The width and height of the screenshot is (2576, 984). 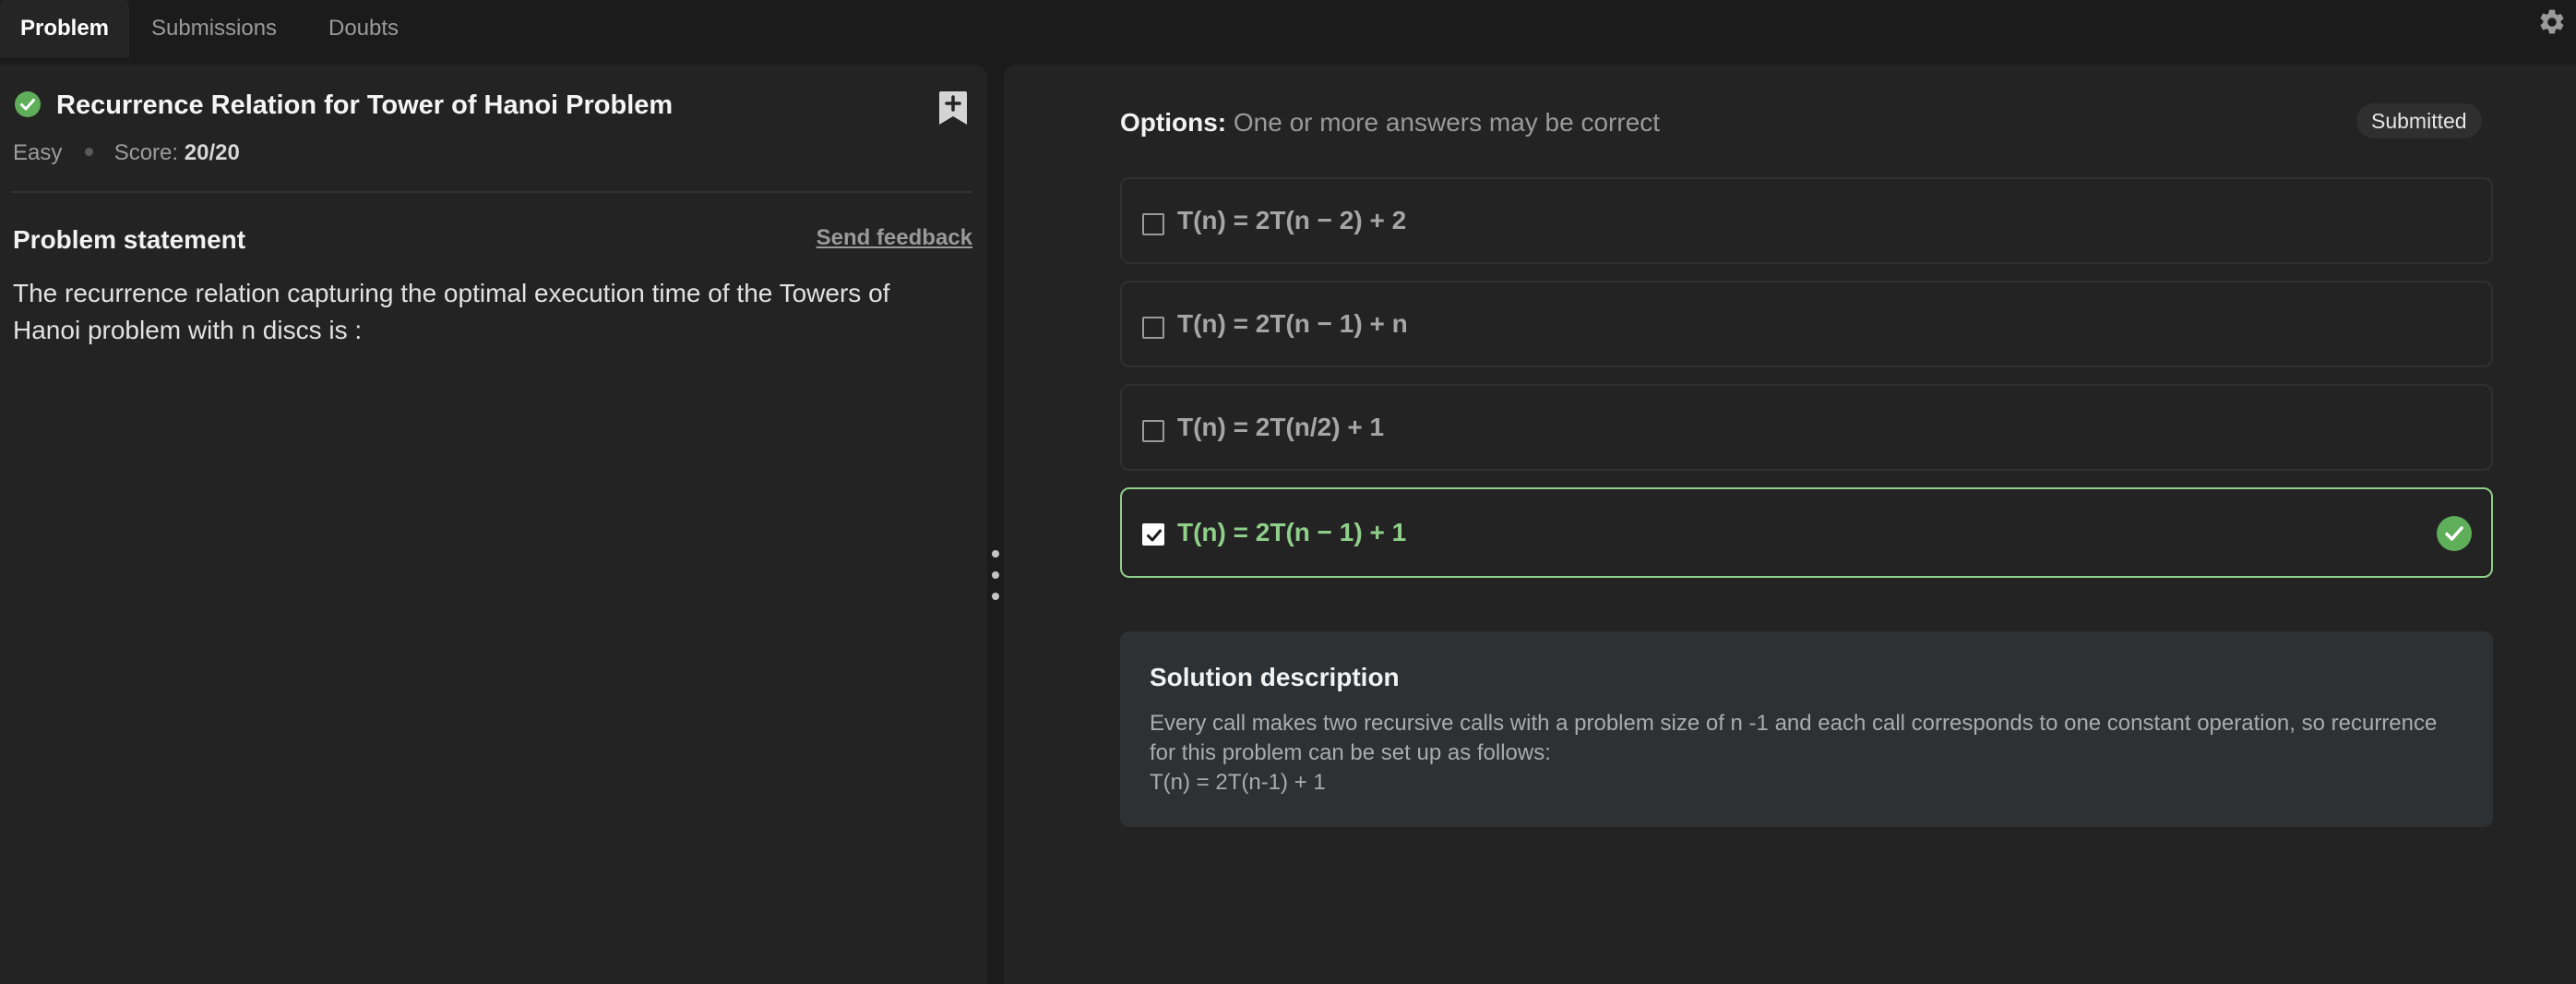 I want to click on options-label: Options:, so click(x=1173, y=122).